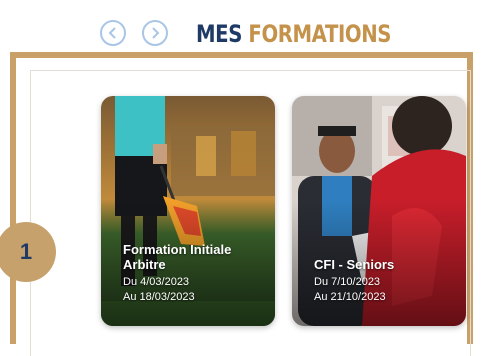 Image resolution: width=483 pixels, height=356 pixels. Describe the element at coordinates (177, 257) in the screenshot. I see `card-title: Formation Initiale Arbitre` at that location.